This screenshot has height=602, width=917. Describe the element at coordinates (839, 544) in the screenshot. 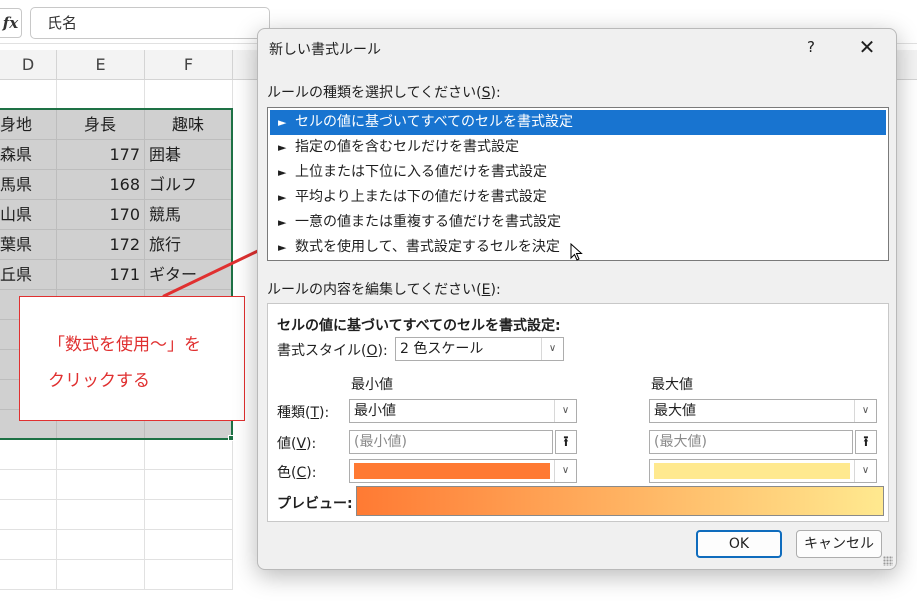

I see `cancel-button: キャンセル` at that location.